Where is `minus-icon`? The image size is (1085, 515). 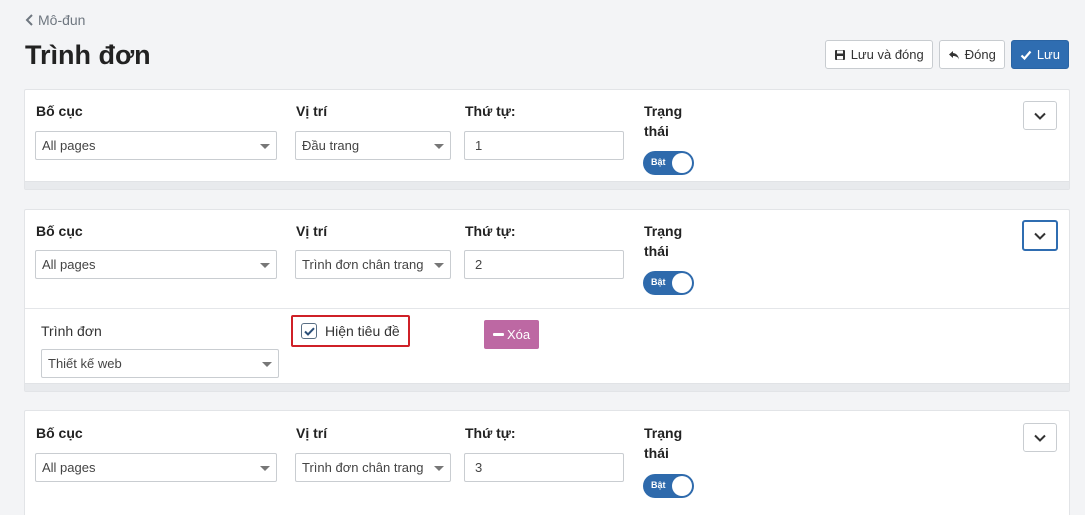
minus-icon is located at coordinates (498, 334).